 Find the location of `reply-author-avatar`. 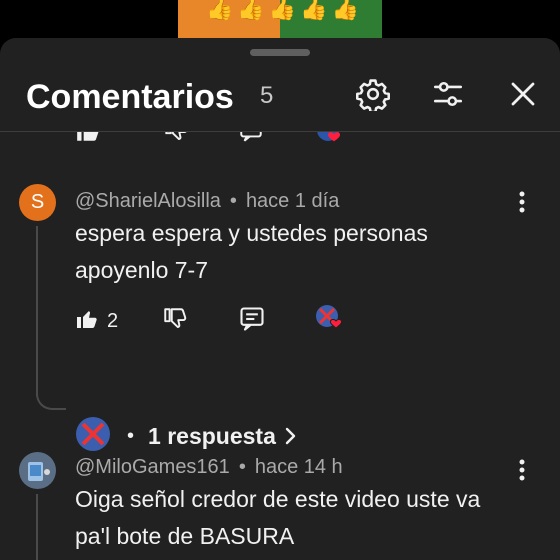

reply-author-avatar is located at coordinates (93, 436).